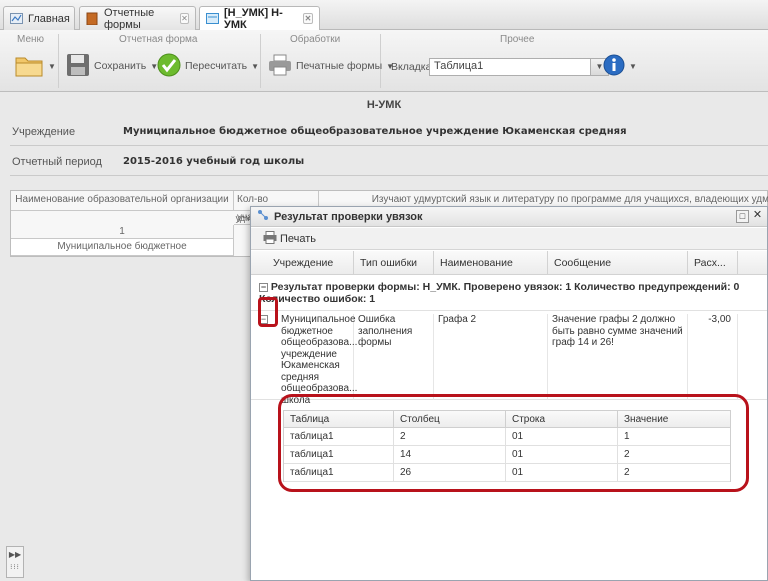 The width and height of the screenshot is (768, 581). What do you see at coordinates (122, 232) in the screenshot?
I see `grid-row-number: 1` at bounding box center [122, 232].